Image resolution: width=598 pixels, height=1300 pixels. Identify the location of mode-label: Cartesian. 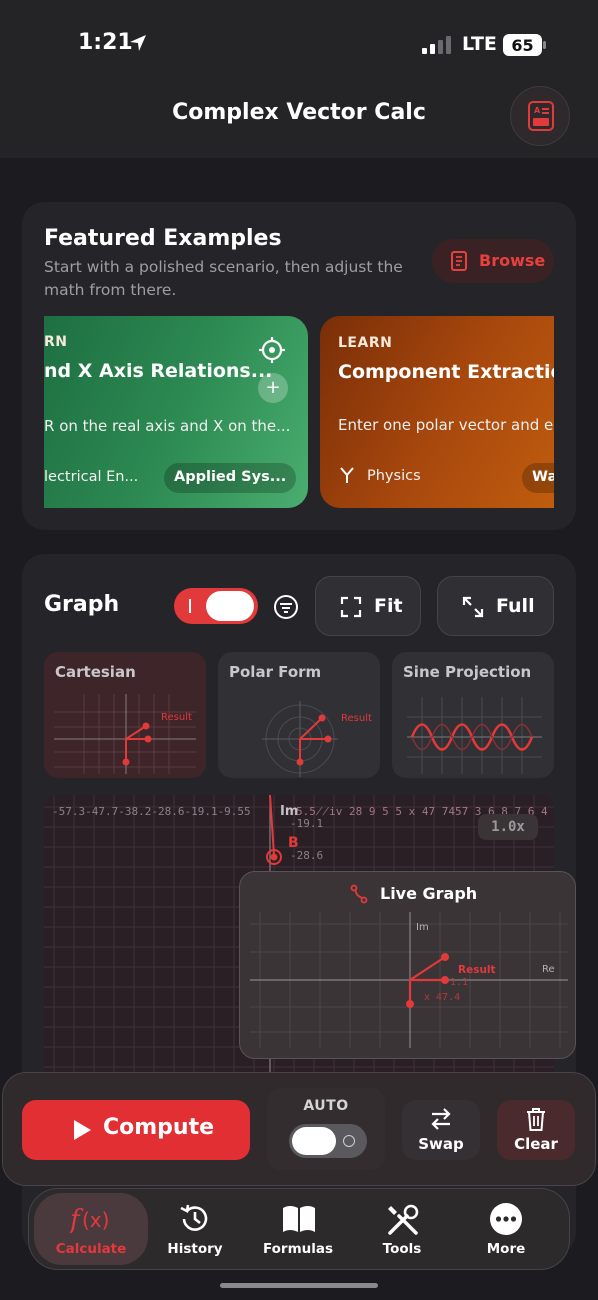
(95, 672).